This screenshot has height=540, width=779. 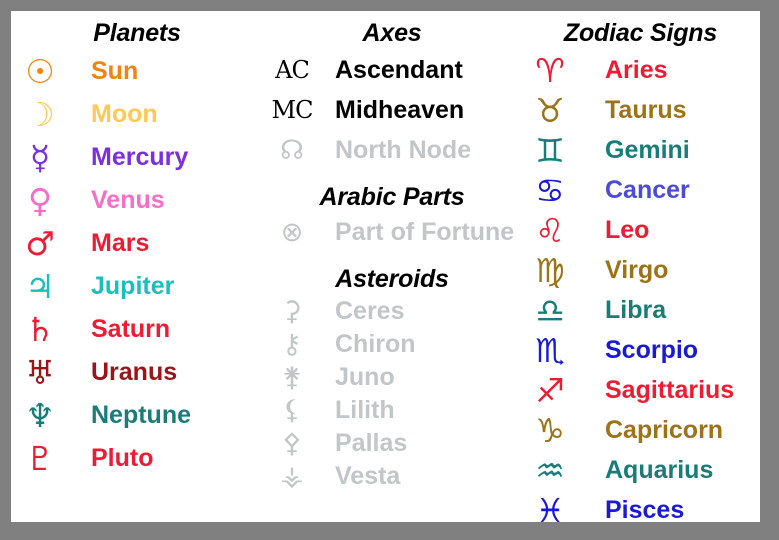 I want to click on vesta-symbol-icon: ⚶, so click(x=292, y=476).